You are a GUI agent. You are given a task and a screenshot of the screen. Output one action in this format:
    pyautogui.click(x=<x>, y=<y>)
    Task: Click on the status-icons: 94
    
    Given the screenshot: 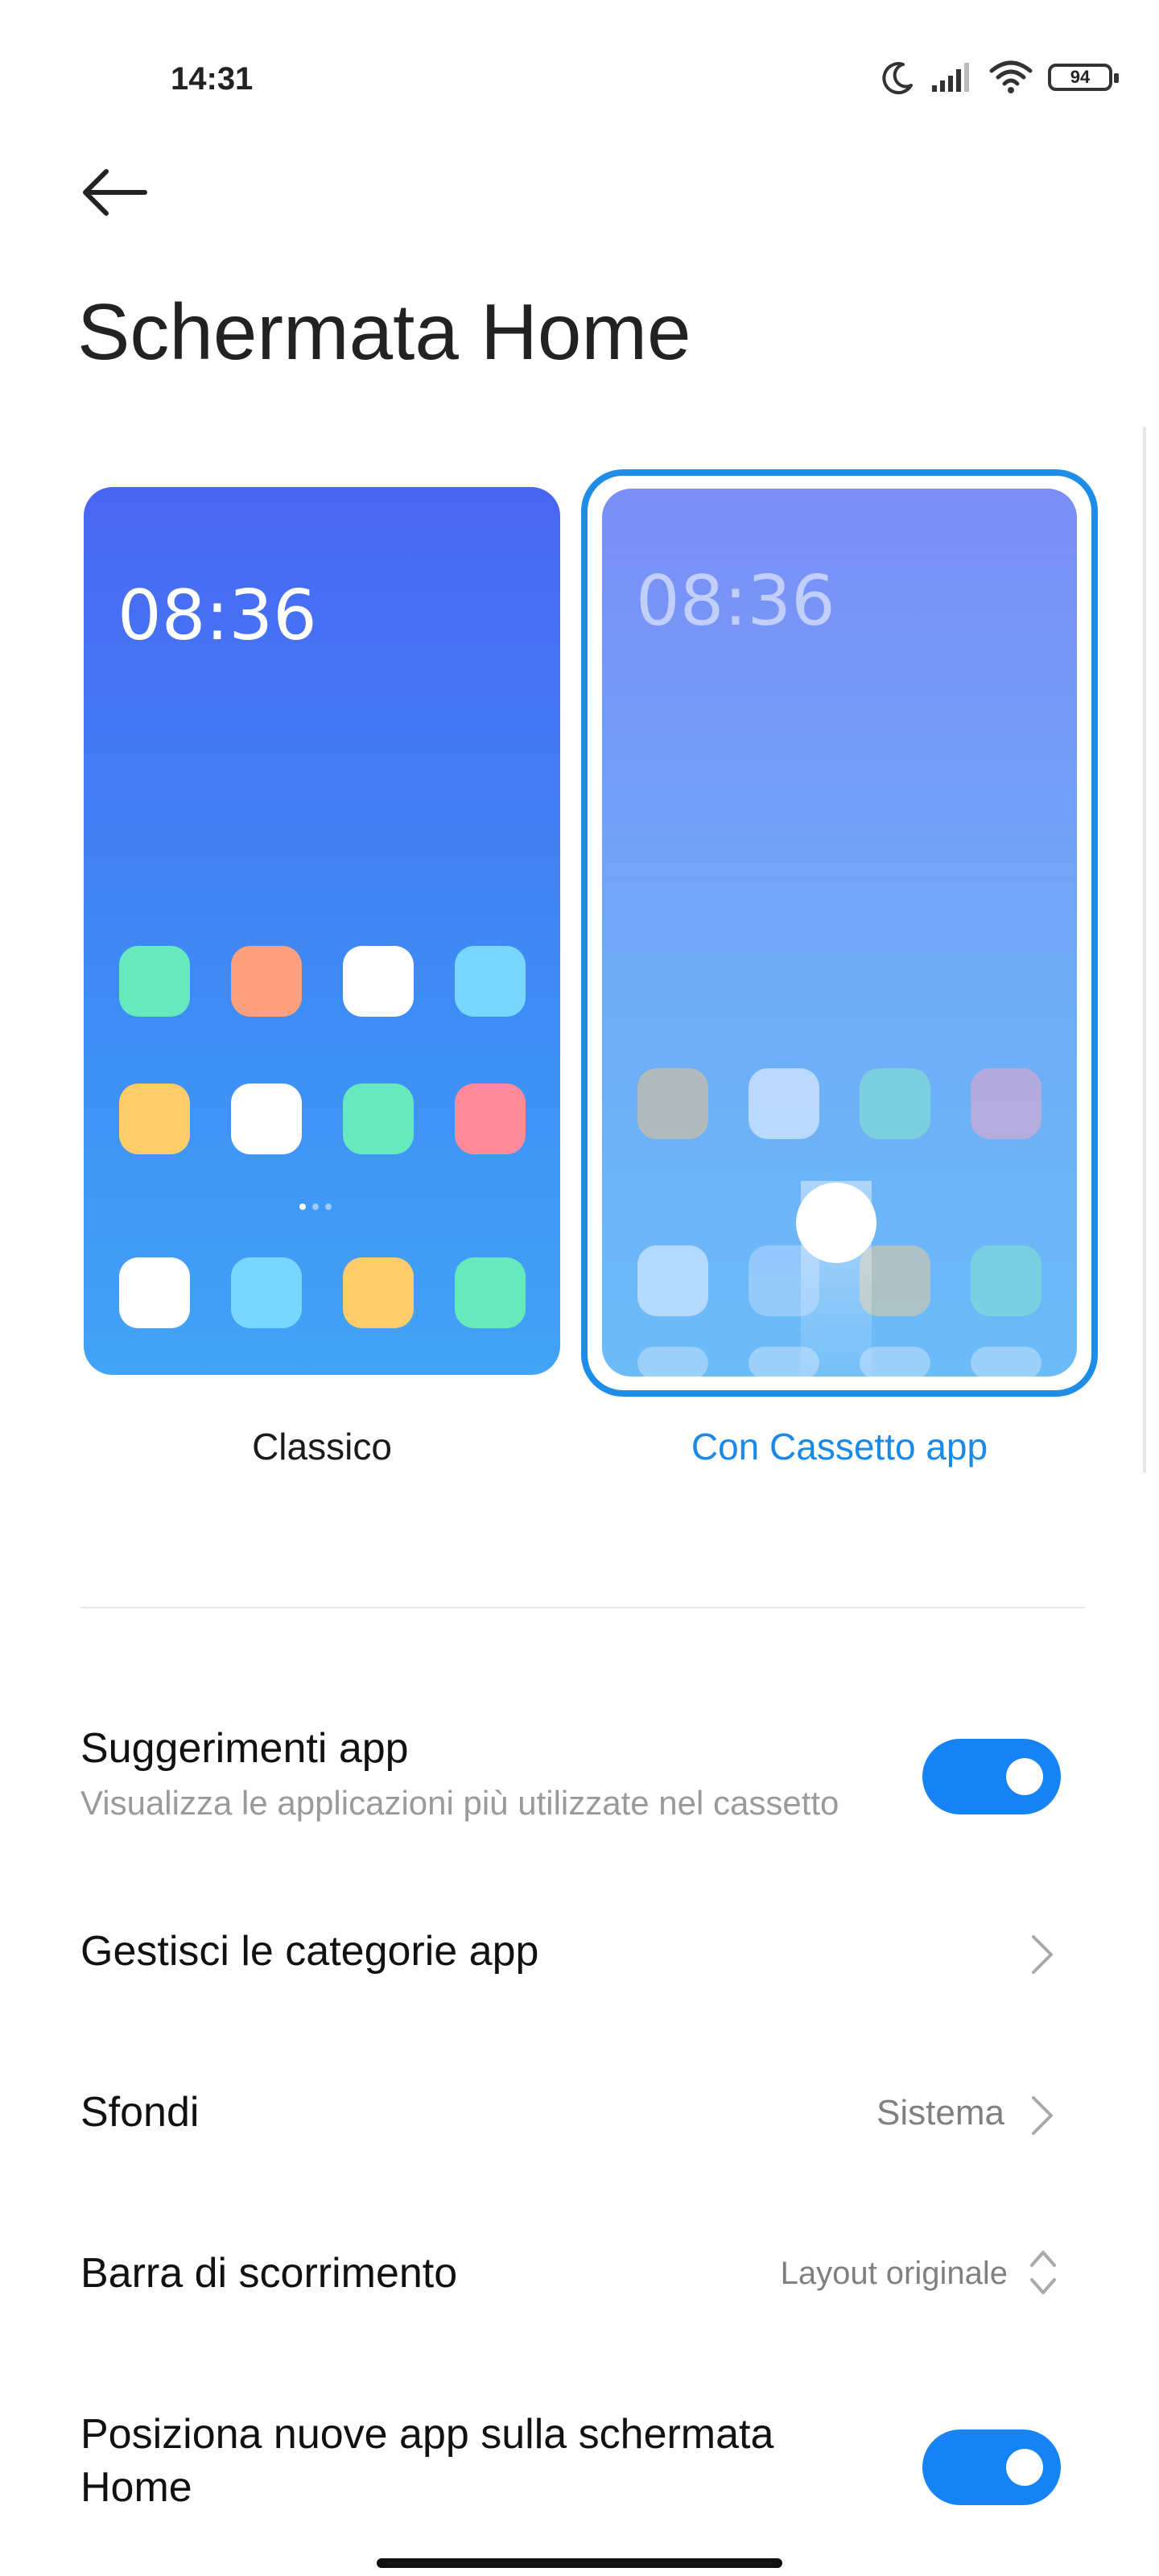 What is the action you would take?
    pyautogui.click(x=1000, y=77)
    